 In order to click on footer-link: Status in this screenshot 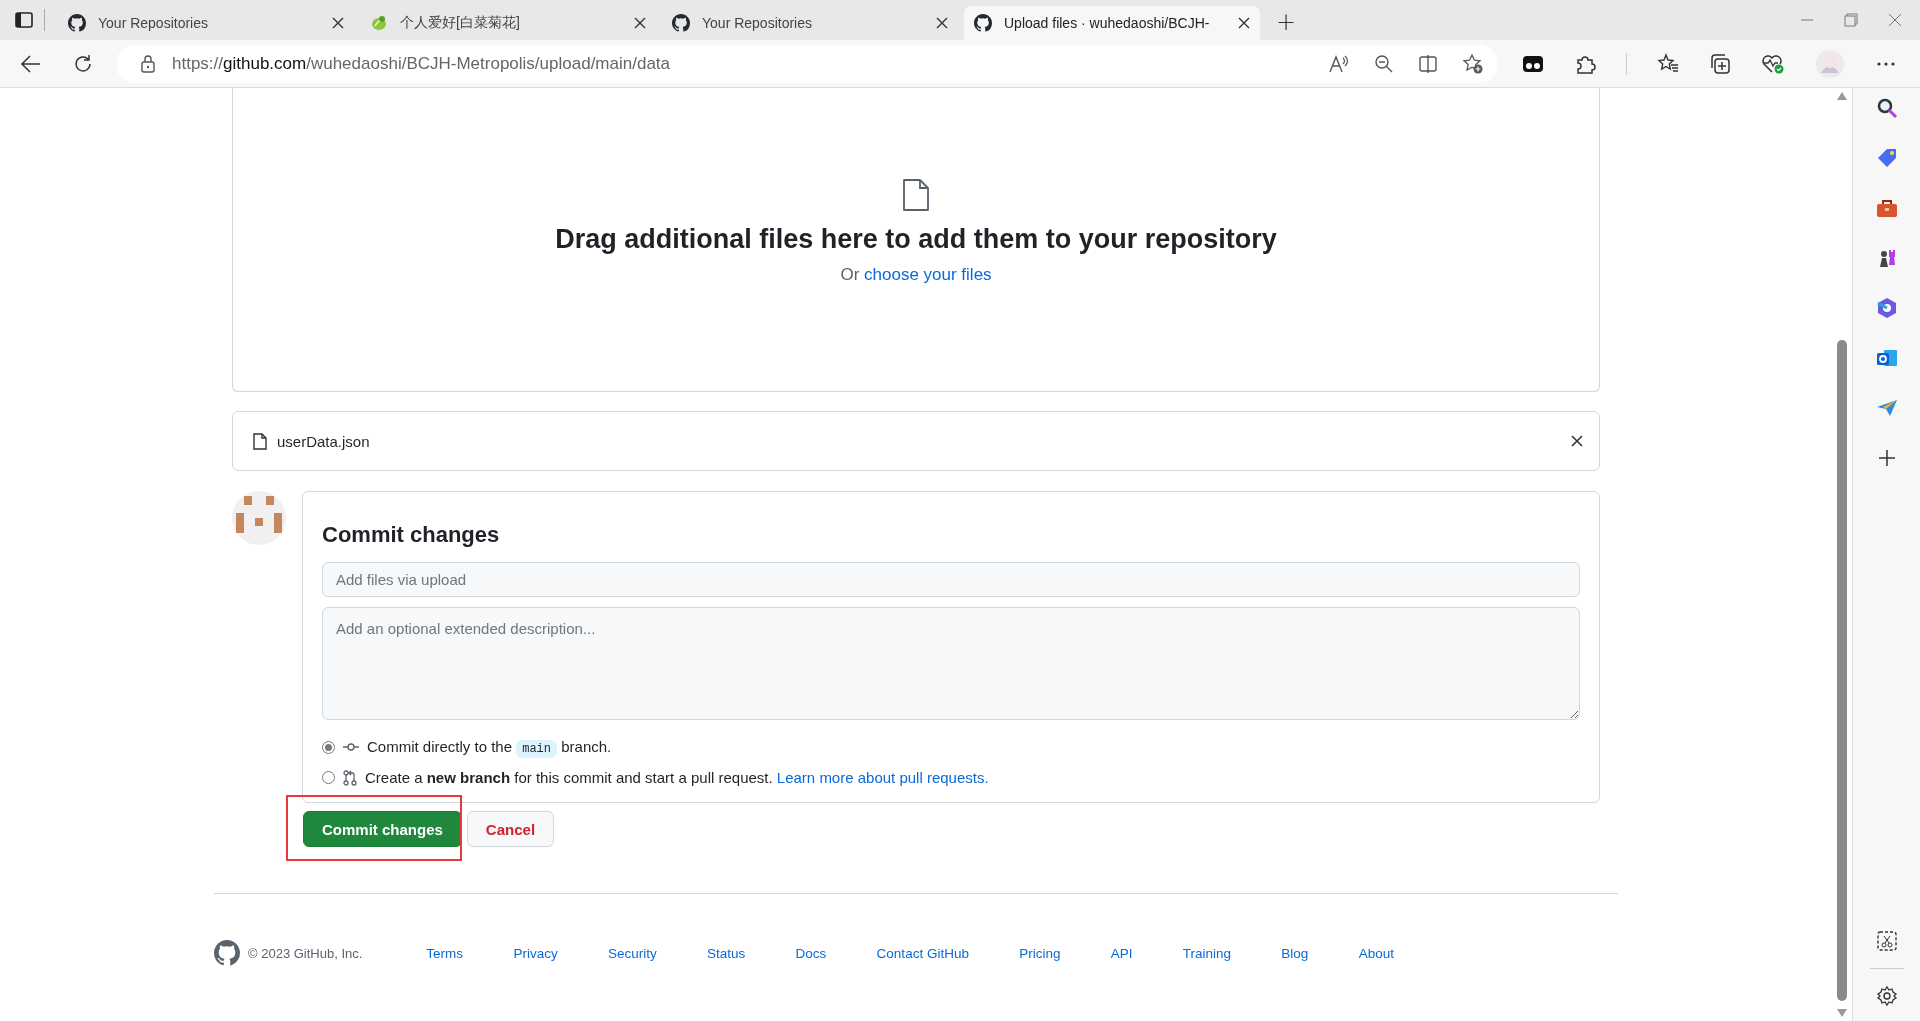, I will do `click(726, 953)`.